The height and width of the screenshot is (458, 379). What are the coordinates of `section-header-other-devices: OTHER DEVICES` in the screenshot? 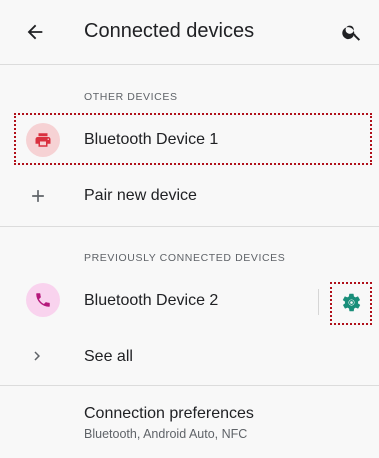 It's located at (131, 97).